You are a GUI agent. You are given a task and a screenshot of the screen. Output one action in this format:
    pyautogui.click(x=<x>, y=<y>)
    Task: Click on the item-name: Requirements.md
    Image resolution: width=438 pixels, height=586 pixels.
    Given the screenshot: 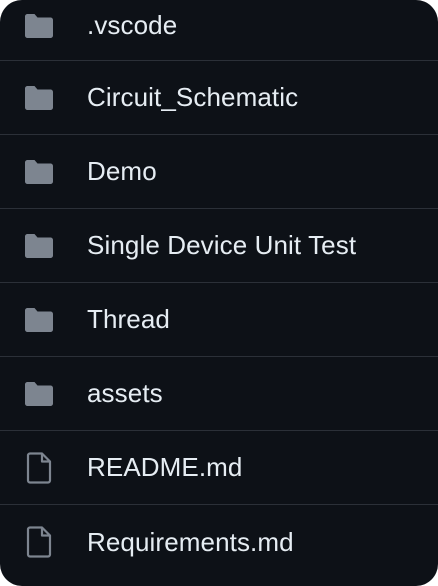 What is the action you would take?
    pyautogui.click(x=190, y=542)
    